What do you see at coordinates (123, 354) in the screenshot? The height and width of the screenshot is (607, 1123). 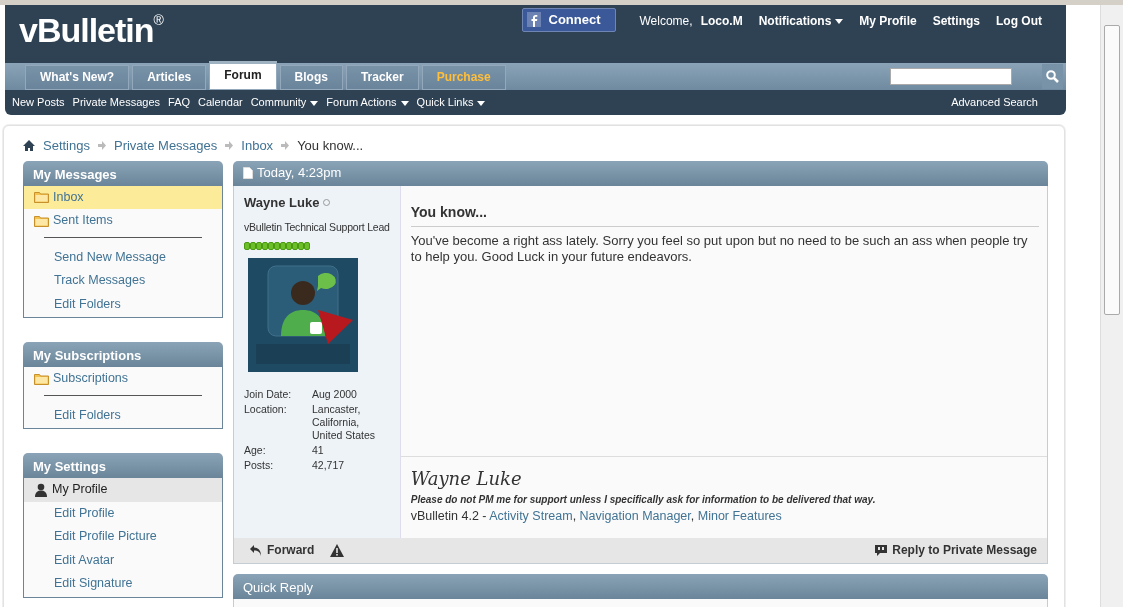 I see `sidebar-header: My Subscriptions` at bounding box center [123, 354].